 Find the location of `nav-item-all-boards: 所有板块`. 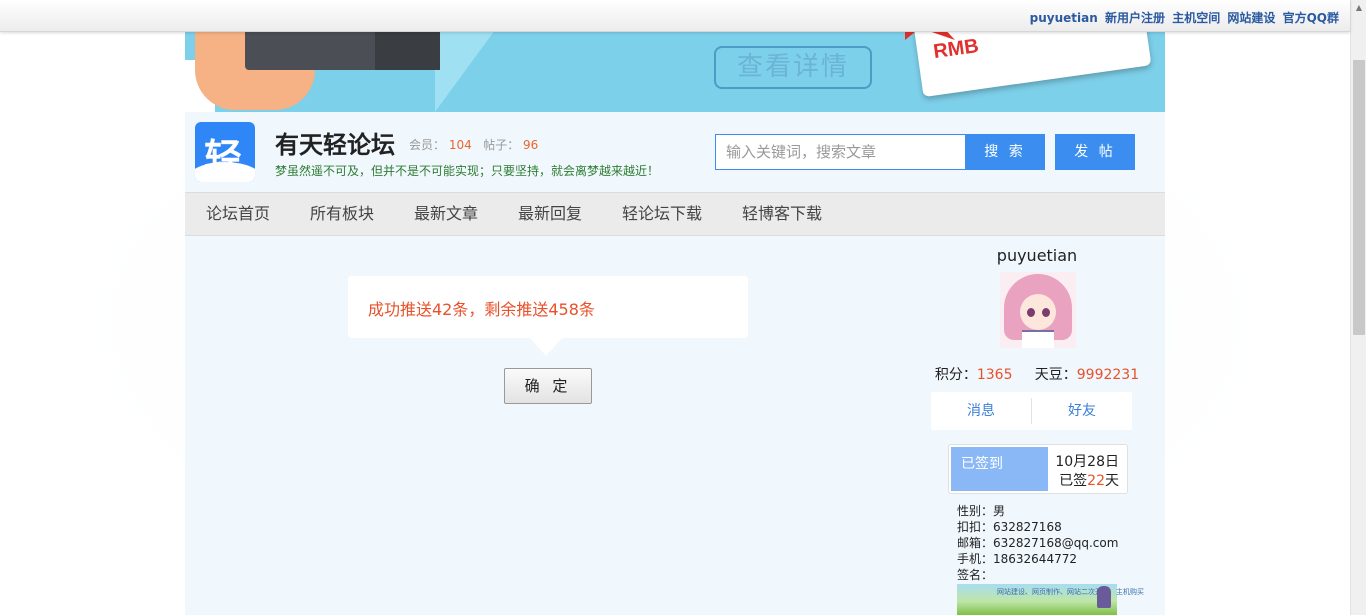

nav-item-all-boards: 所有板块 is located at coordinates (342, 214).